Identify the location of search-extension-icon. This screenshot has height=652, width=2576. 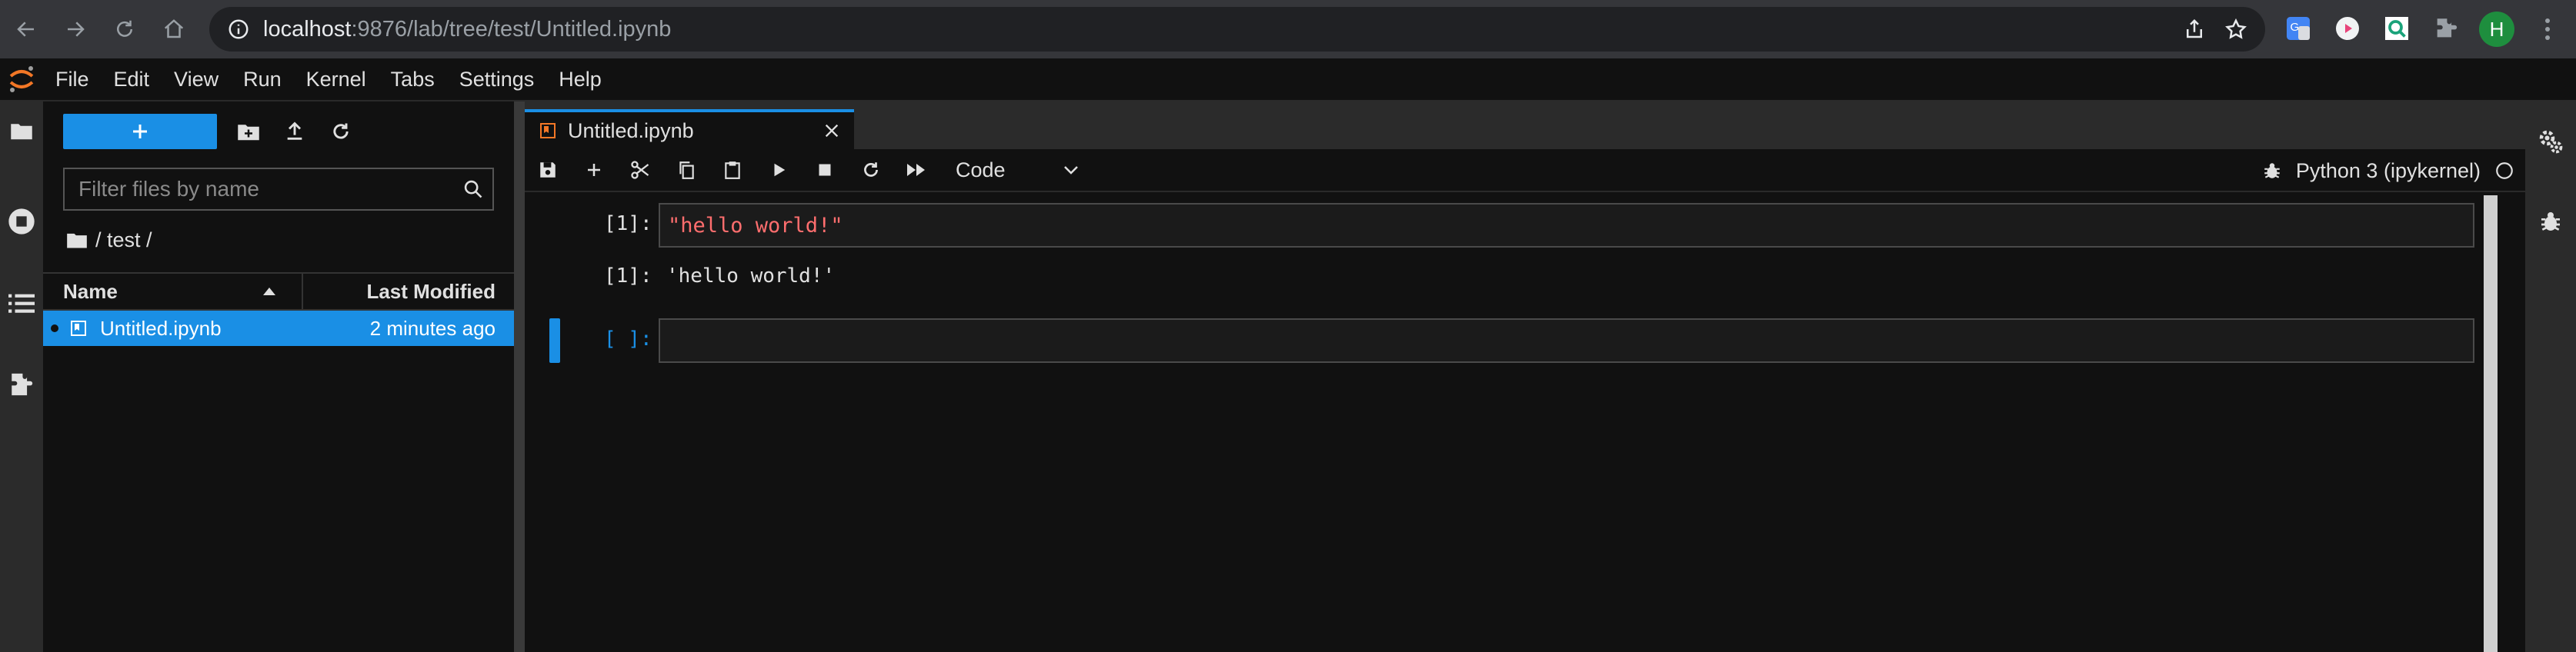
(2396, 28).